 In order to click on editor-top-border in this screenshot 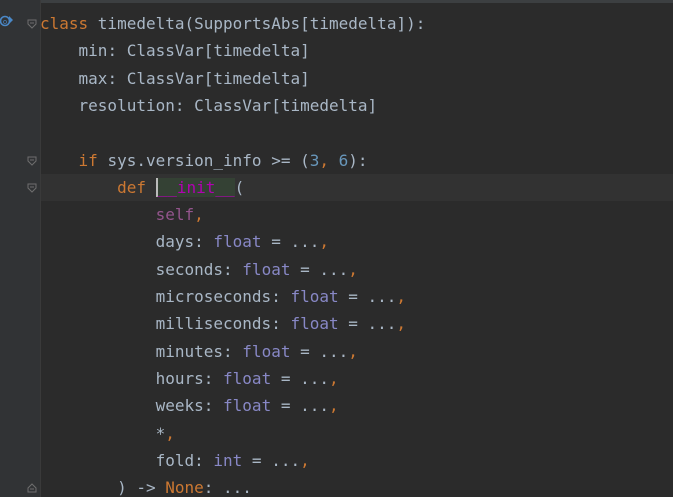, I will do `click(336, 1)`.